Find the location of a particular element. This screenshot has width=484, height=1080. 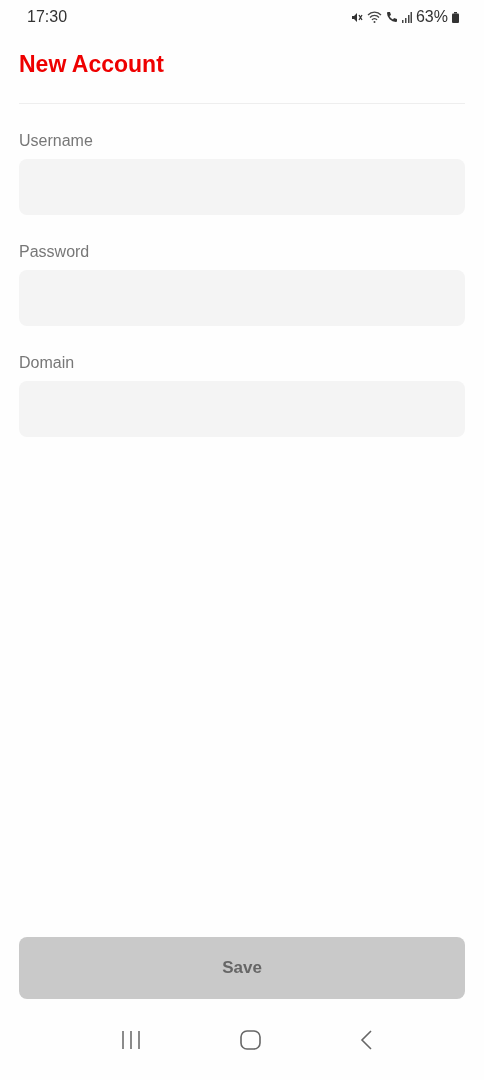

recent-apps-icon is located at coordinates (130, 1039).